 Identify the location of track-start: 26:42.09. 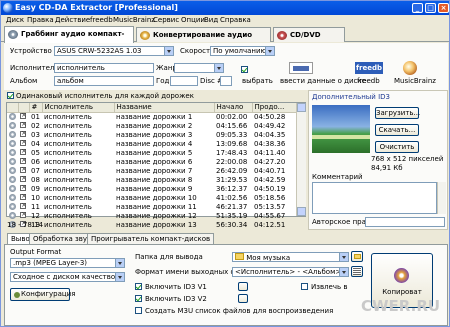
(232, 171).